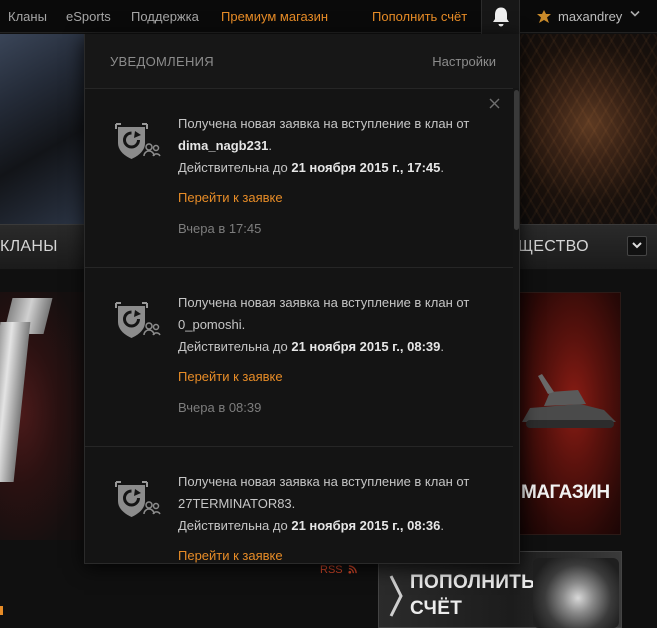 The image size is (657, 628). Describe the element at coordinates (366, 167) in the screenshot. I see `notification-valid-until: 21 ноября 2015 г., 17:45` at that location.